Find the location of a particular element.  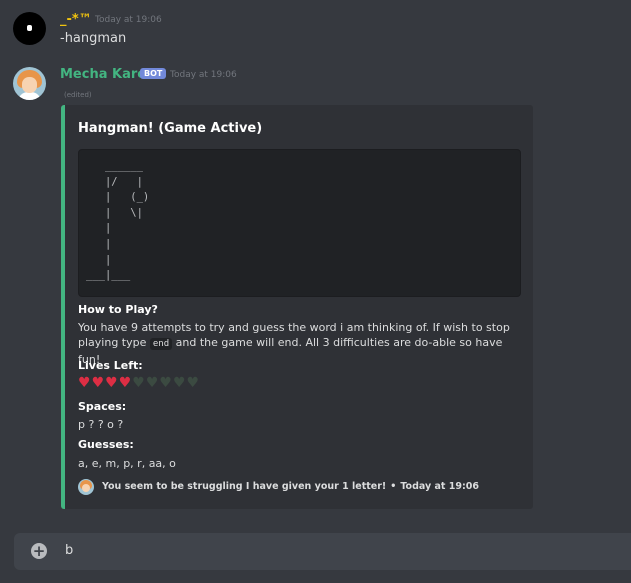

field-spaces-name: Spaces: is located at coordinates (102, 406).